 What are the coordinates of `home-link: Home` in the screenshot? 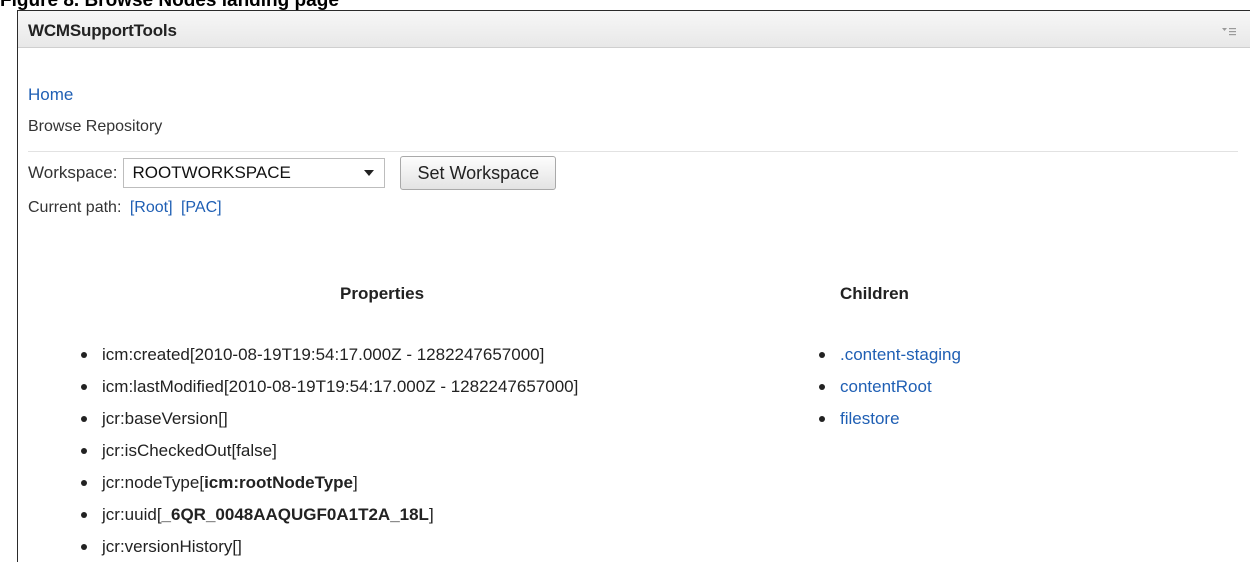 It's located at (50, 95).